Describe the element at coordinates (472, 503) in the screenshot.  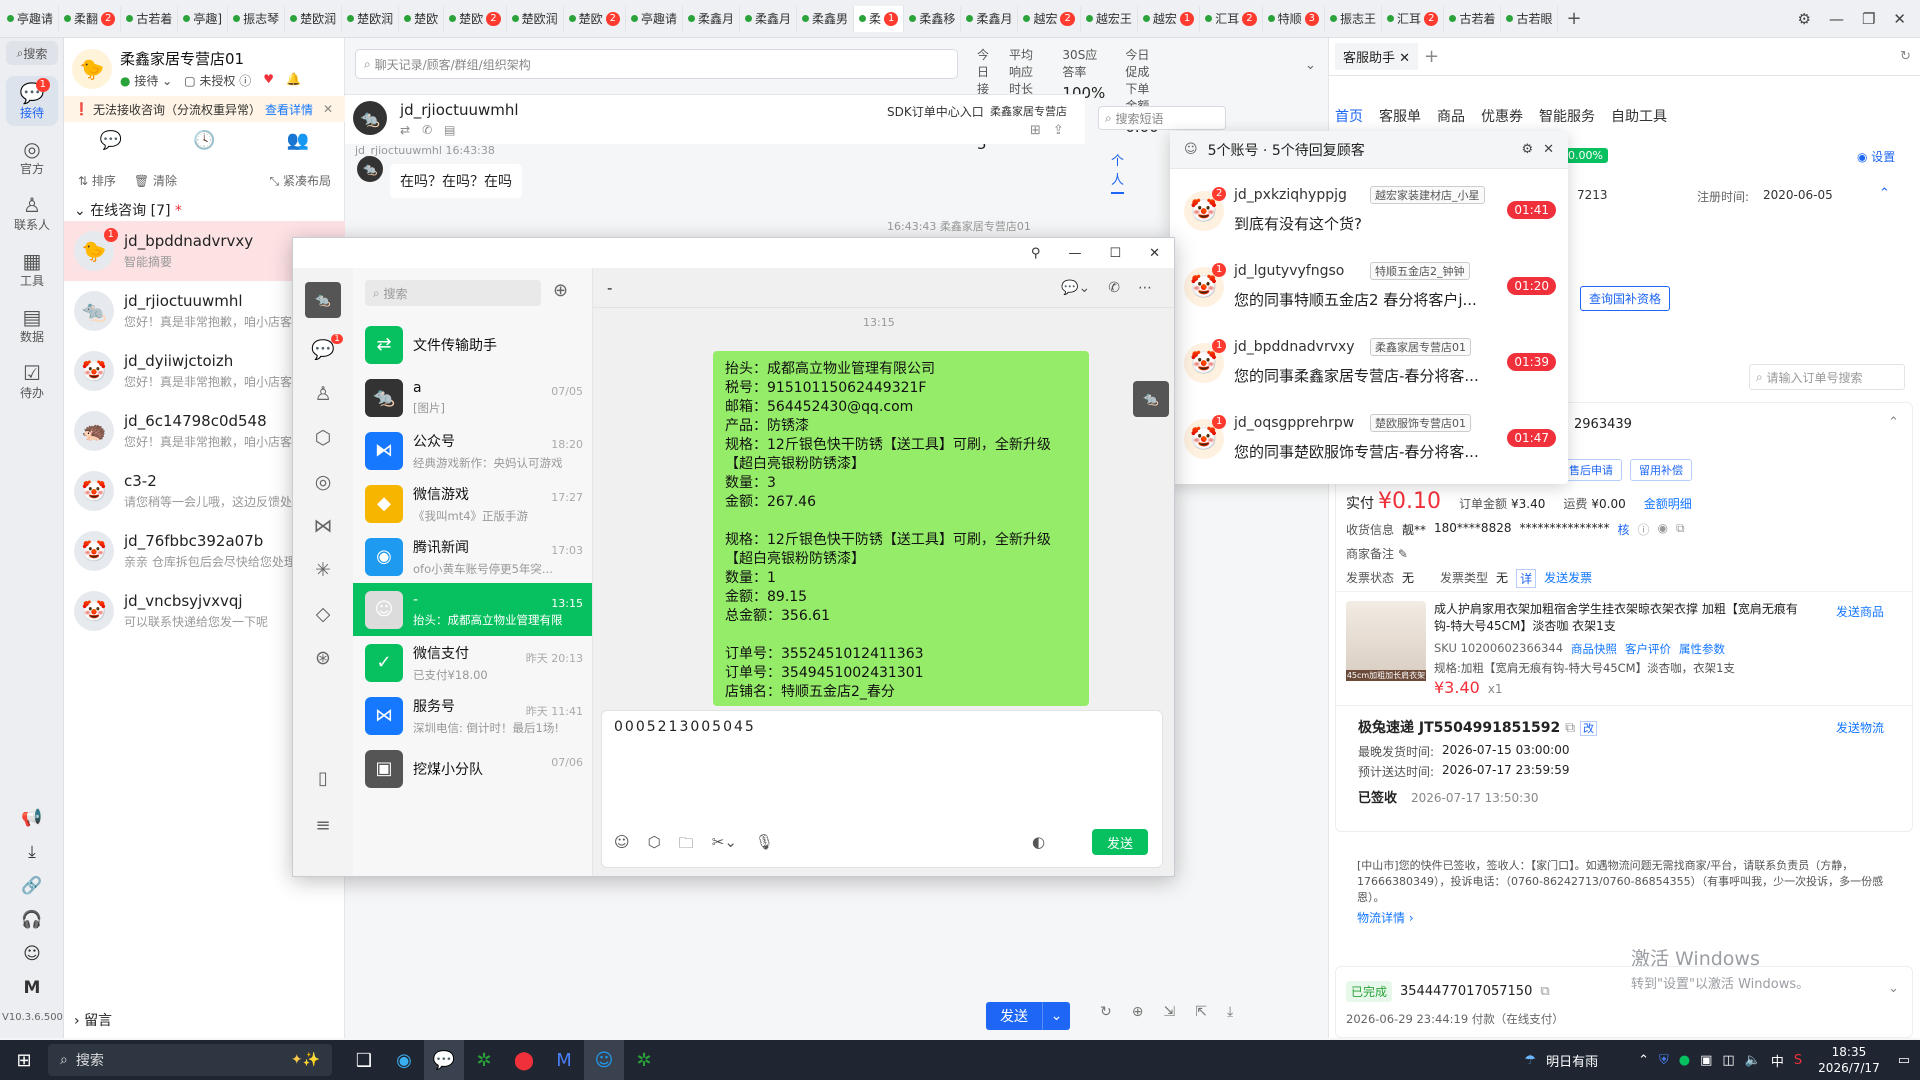
I see `wx-chat-item: ◆ 微信游戏 《我叫mt4》正版手游 17:27` at that location.